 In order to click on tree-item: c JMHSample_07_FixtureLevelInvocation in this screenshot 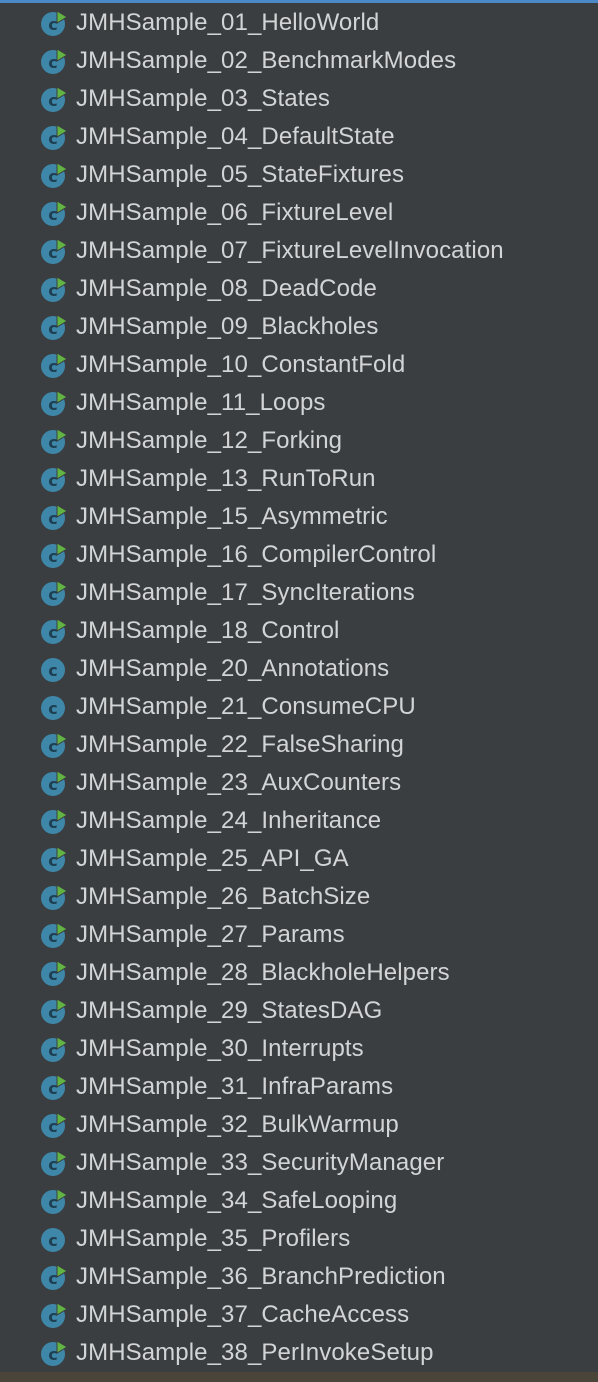, I will do `click(299, 251)`.